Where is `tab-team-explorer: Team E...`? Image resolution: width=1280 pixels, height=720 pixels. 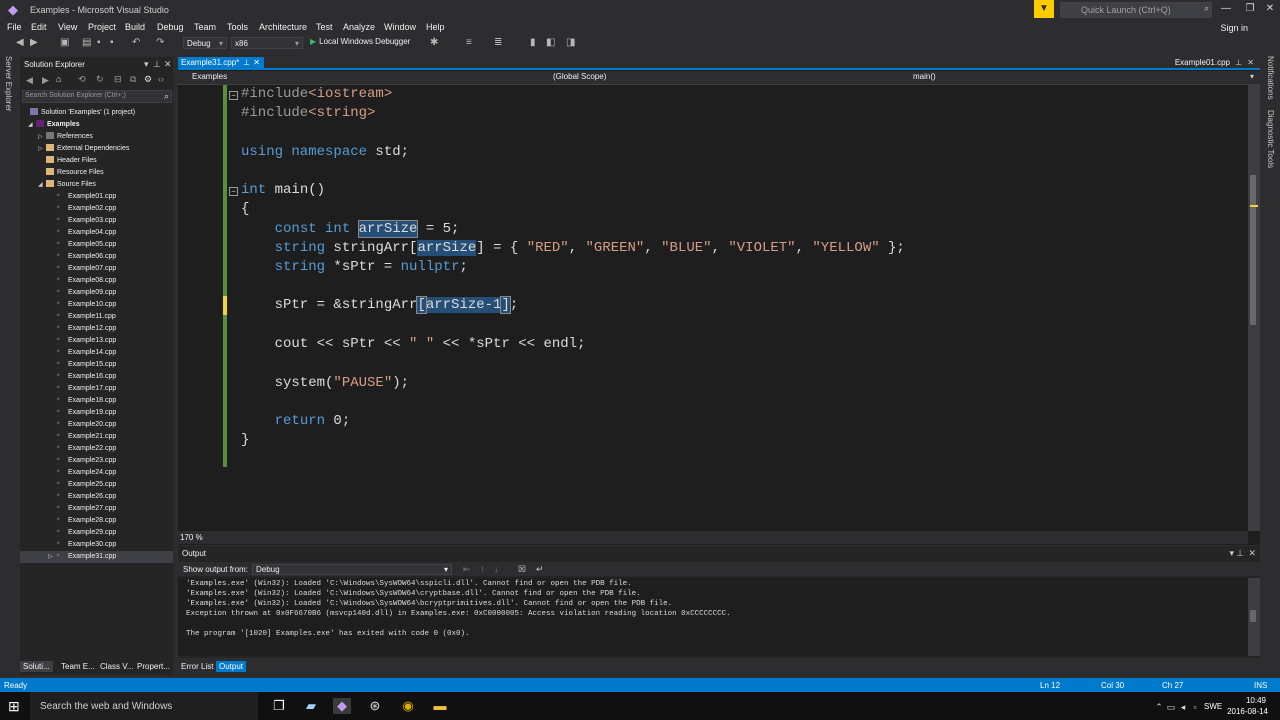
tab-team-explorer: Team E... is located at coordinates (78, 666).